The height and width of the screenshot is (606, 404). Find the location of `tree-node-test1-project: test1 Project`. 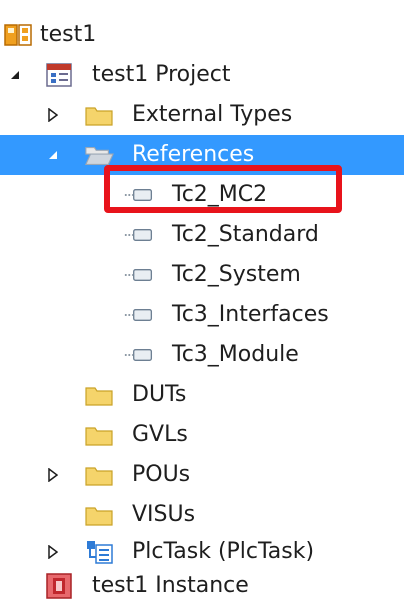

tree-node-test1-project: test1 Project is located at coordinates (202, 75).